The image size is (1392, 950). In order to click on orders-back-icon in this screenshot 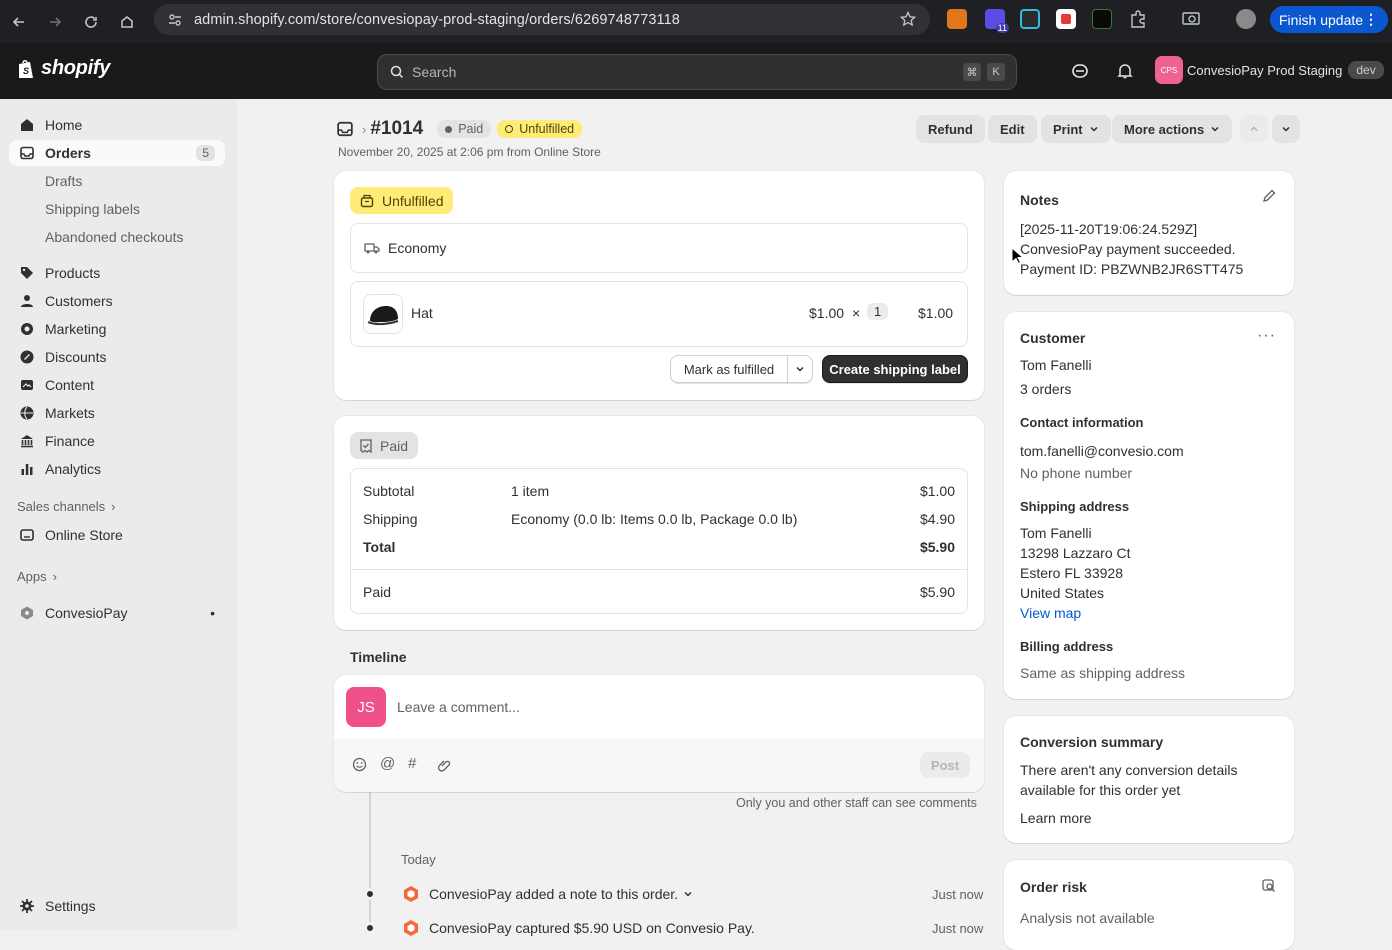, I will do `click(345, 129)`.